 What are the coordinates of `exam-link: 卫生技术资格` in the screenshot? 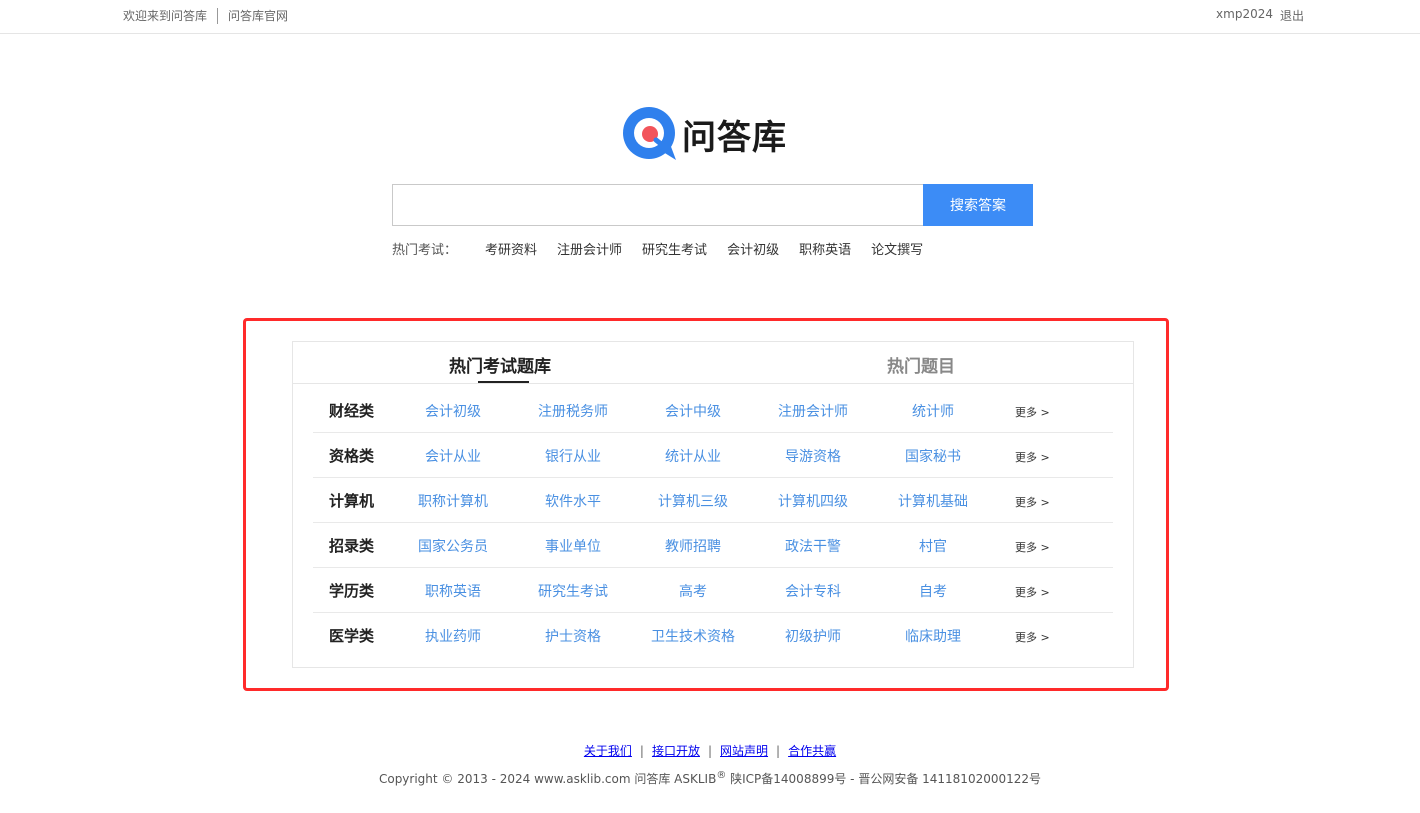 It's located at (693, 636).